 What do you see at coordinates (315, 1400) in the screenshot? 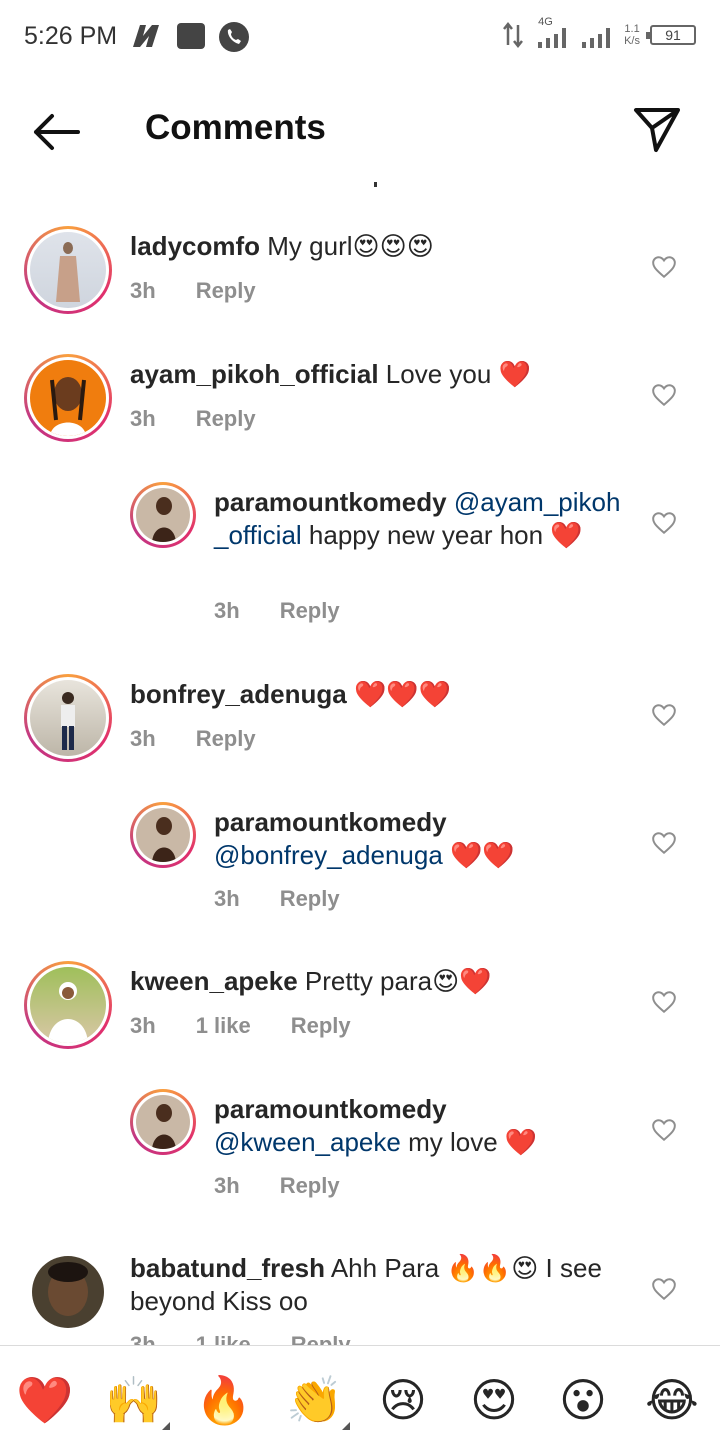
I see `emoji-clap-button: 👏` at bounding box center [315, 1400].